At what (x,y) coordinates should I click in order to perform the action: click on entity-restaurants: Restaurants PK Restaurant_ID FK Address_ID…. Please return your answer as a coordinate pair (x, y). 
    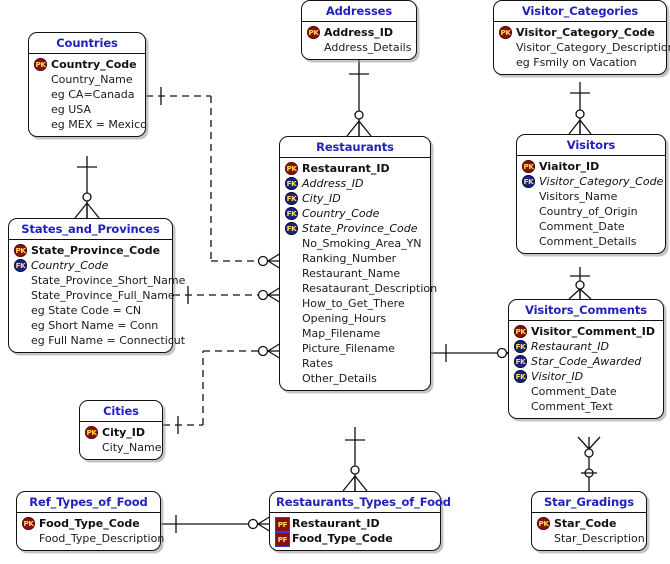
    Looking at the image, I should click on (358, 263).